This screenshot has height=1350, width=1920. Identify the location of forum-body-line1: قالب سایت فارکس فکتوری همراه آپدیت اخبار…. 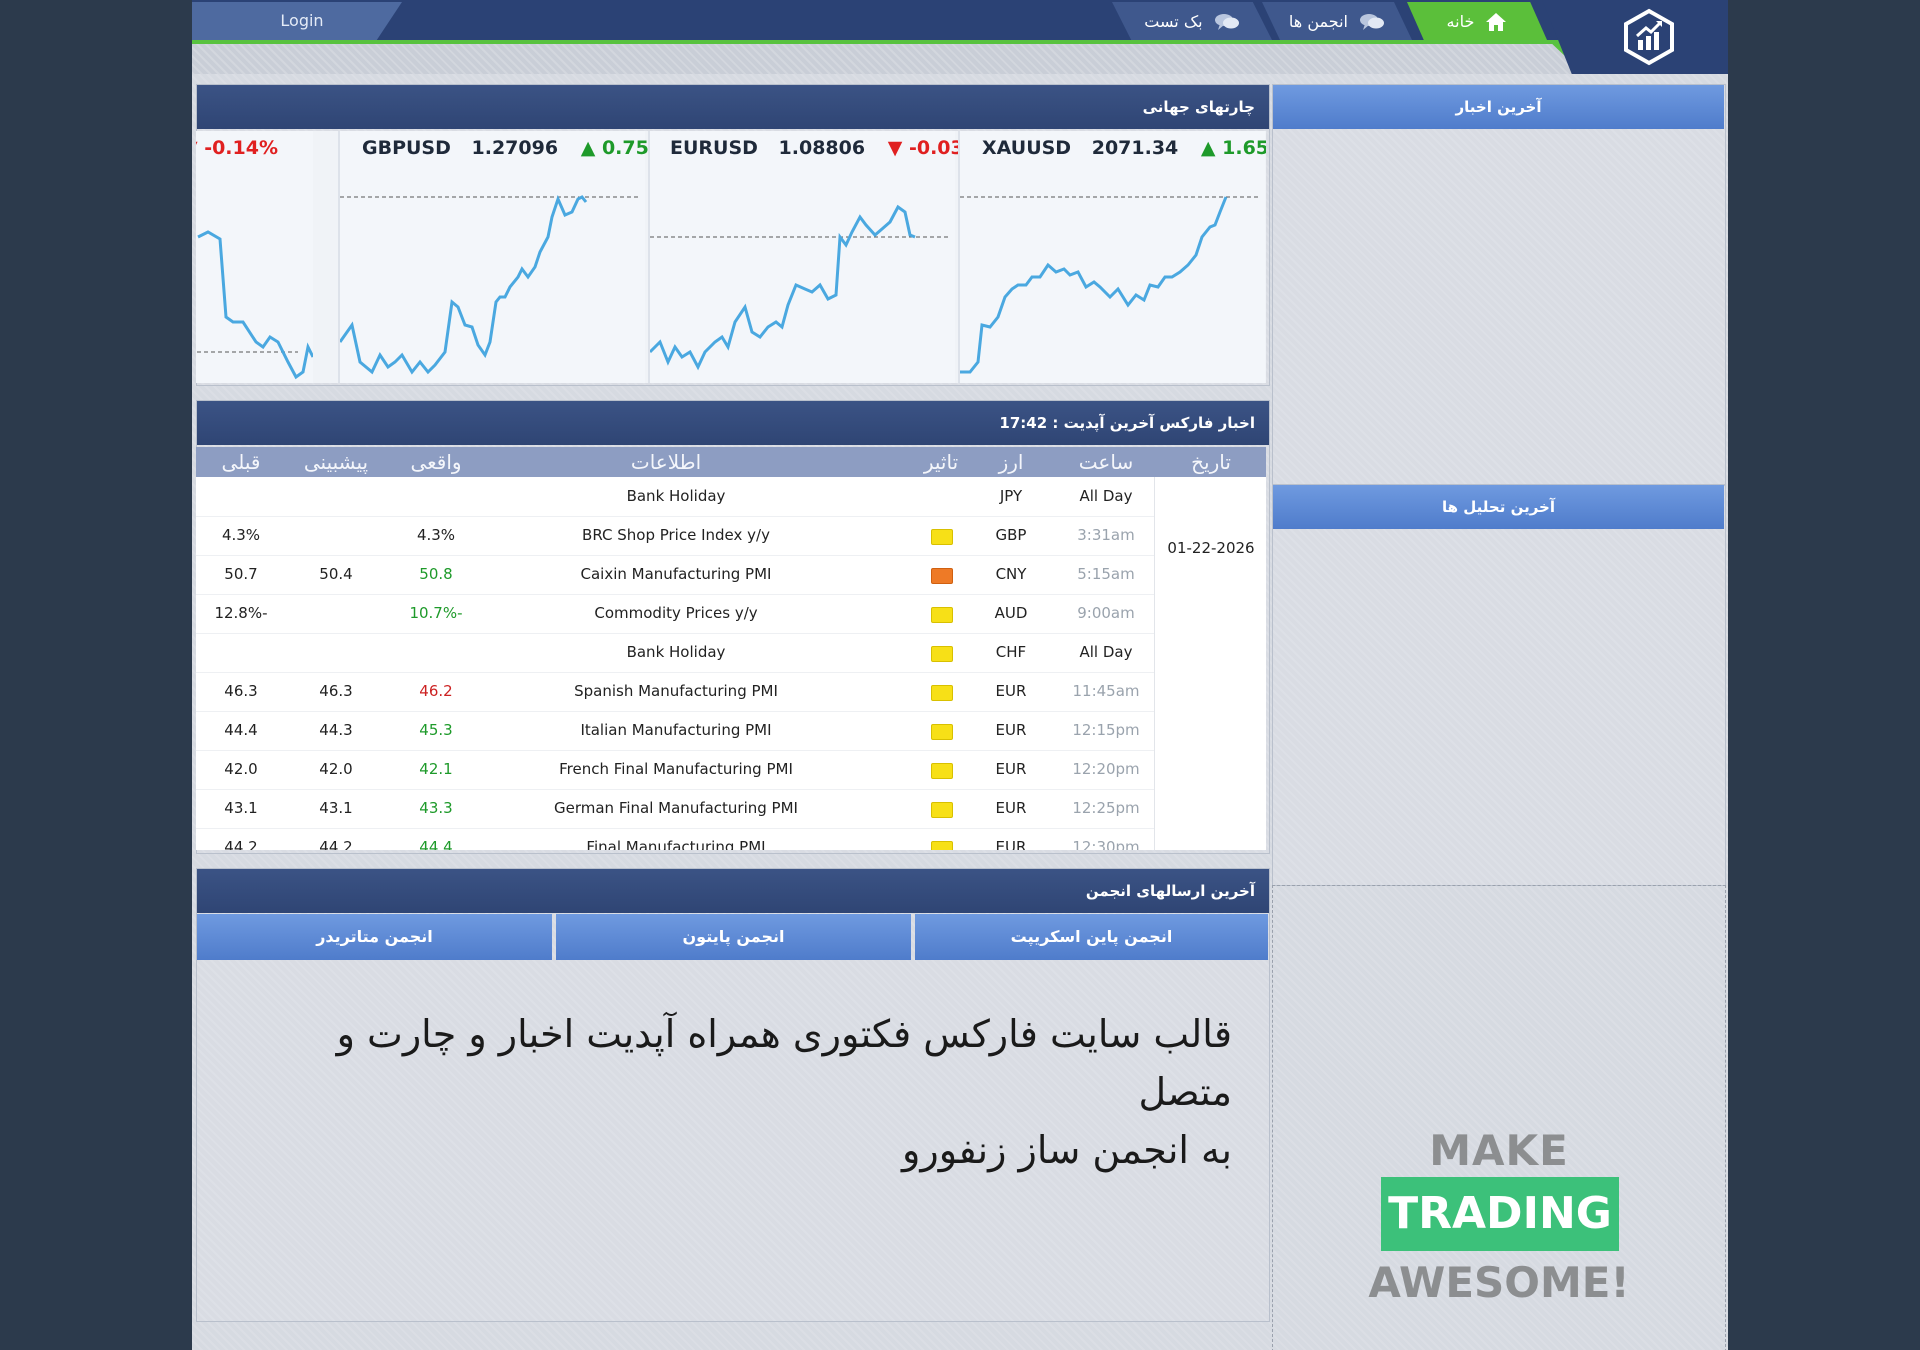
(784, 1063).